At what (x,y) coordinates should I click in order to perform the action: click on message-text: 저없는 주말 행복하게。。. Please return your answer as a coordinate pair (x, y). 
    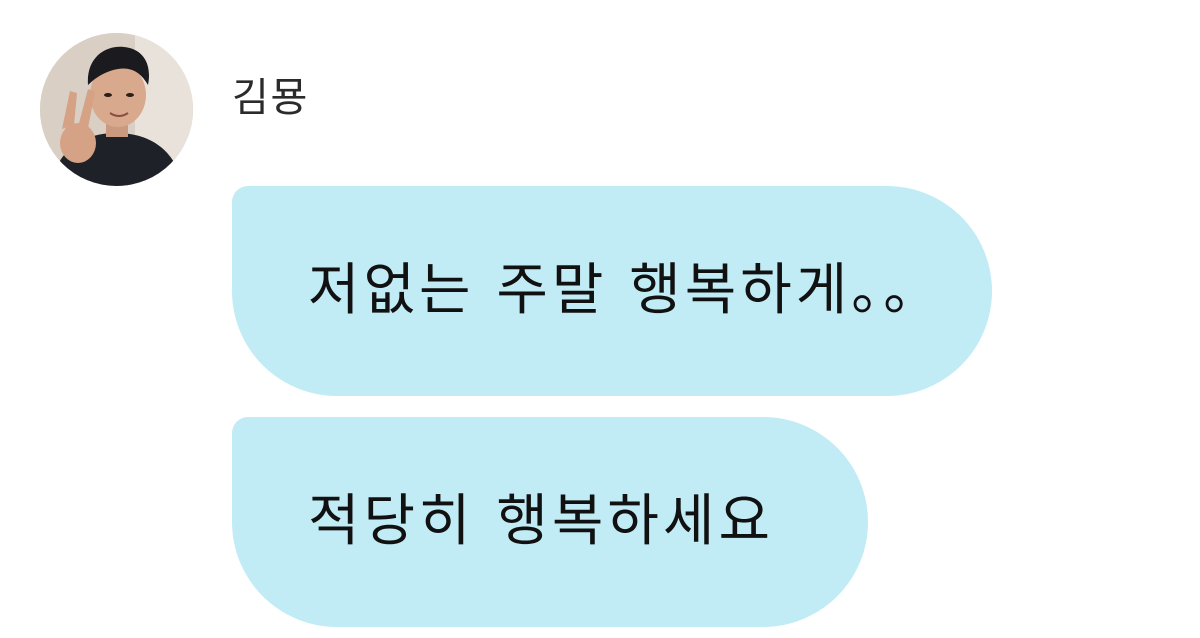
    Looking at the image, I should click on (626, 290).